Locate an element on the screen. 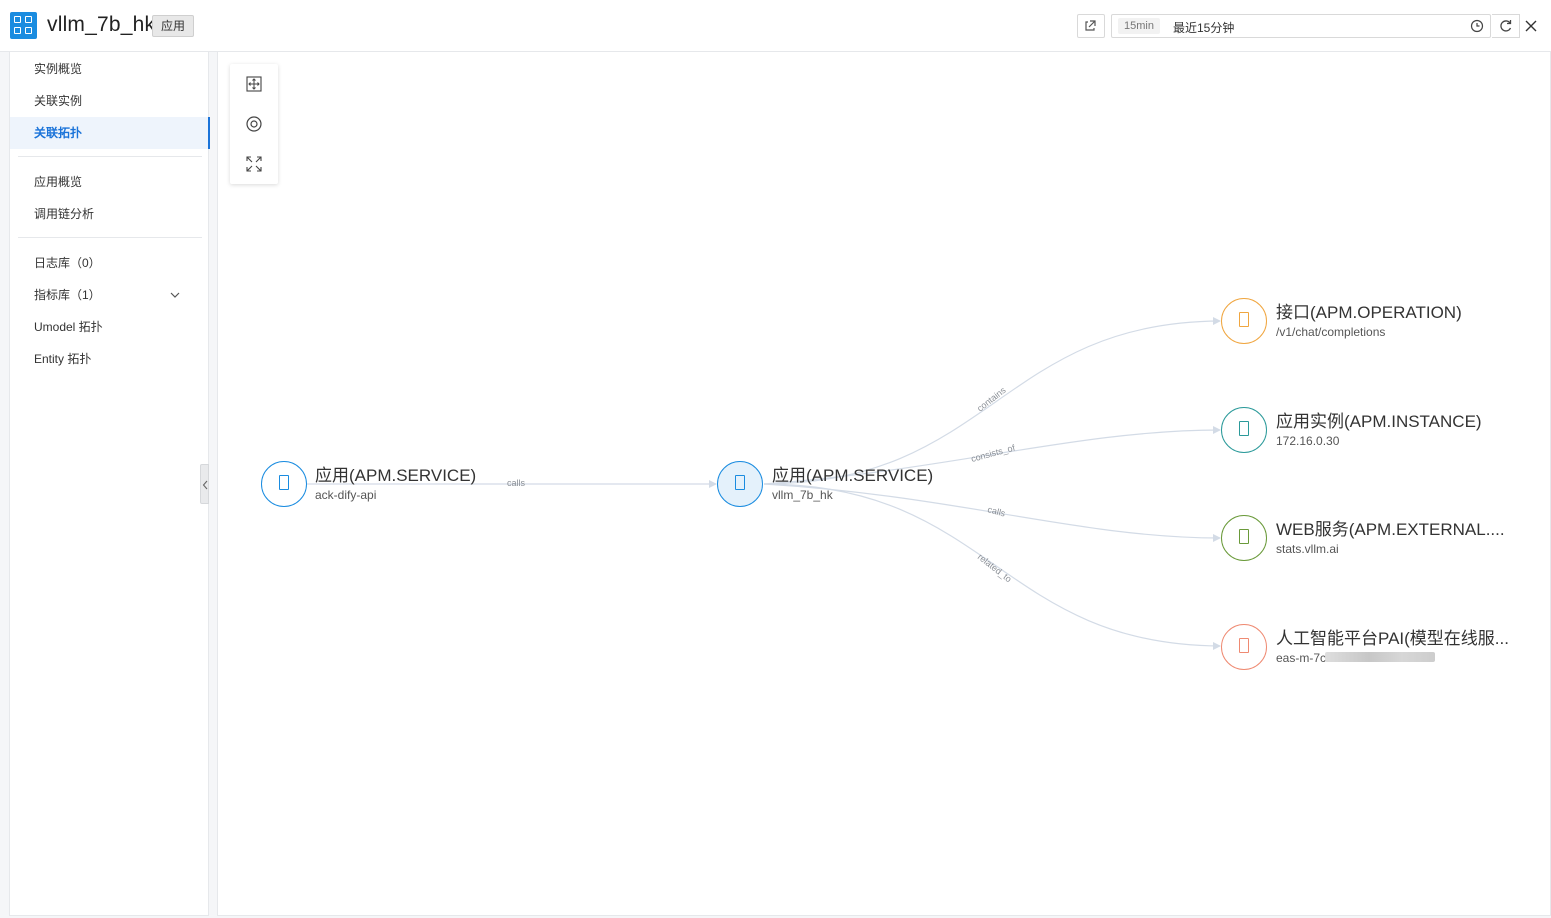  sidebar-item-entity-topology: Entity 拓扑 is located at coordinates (110, 359).